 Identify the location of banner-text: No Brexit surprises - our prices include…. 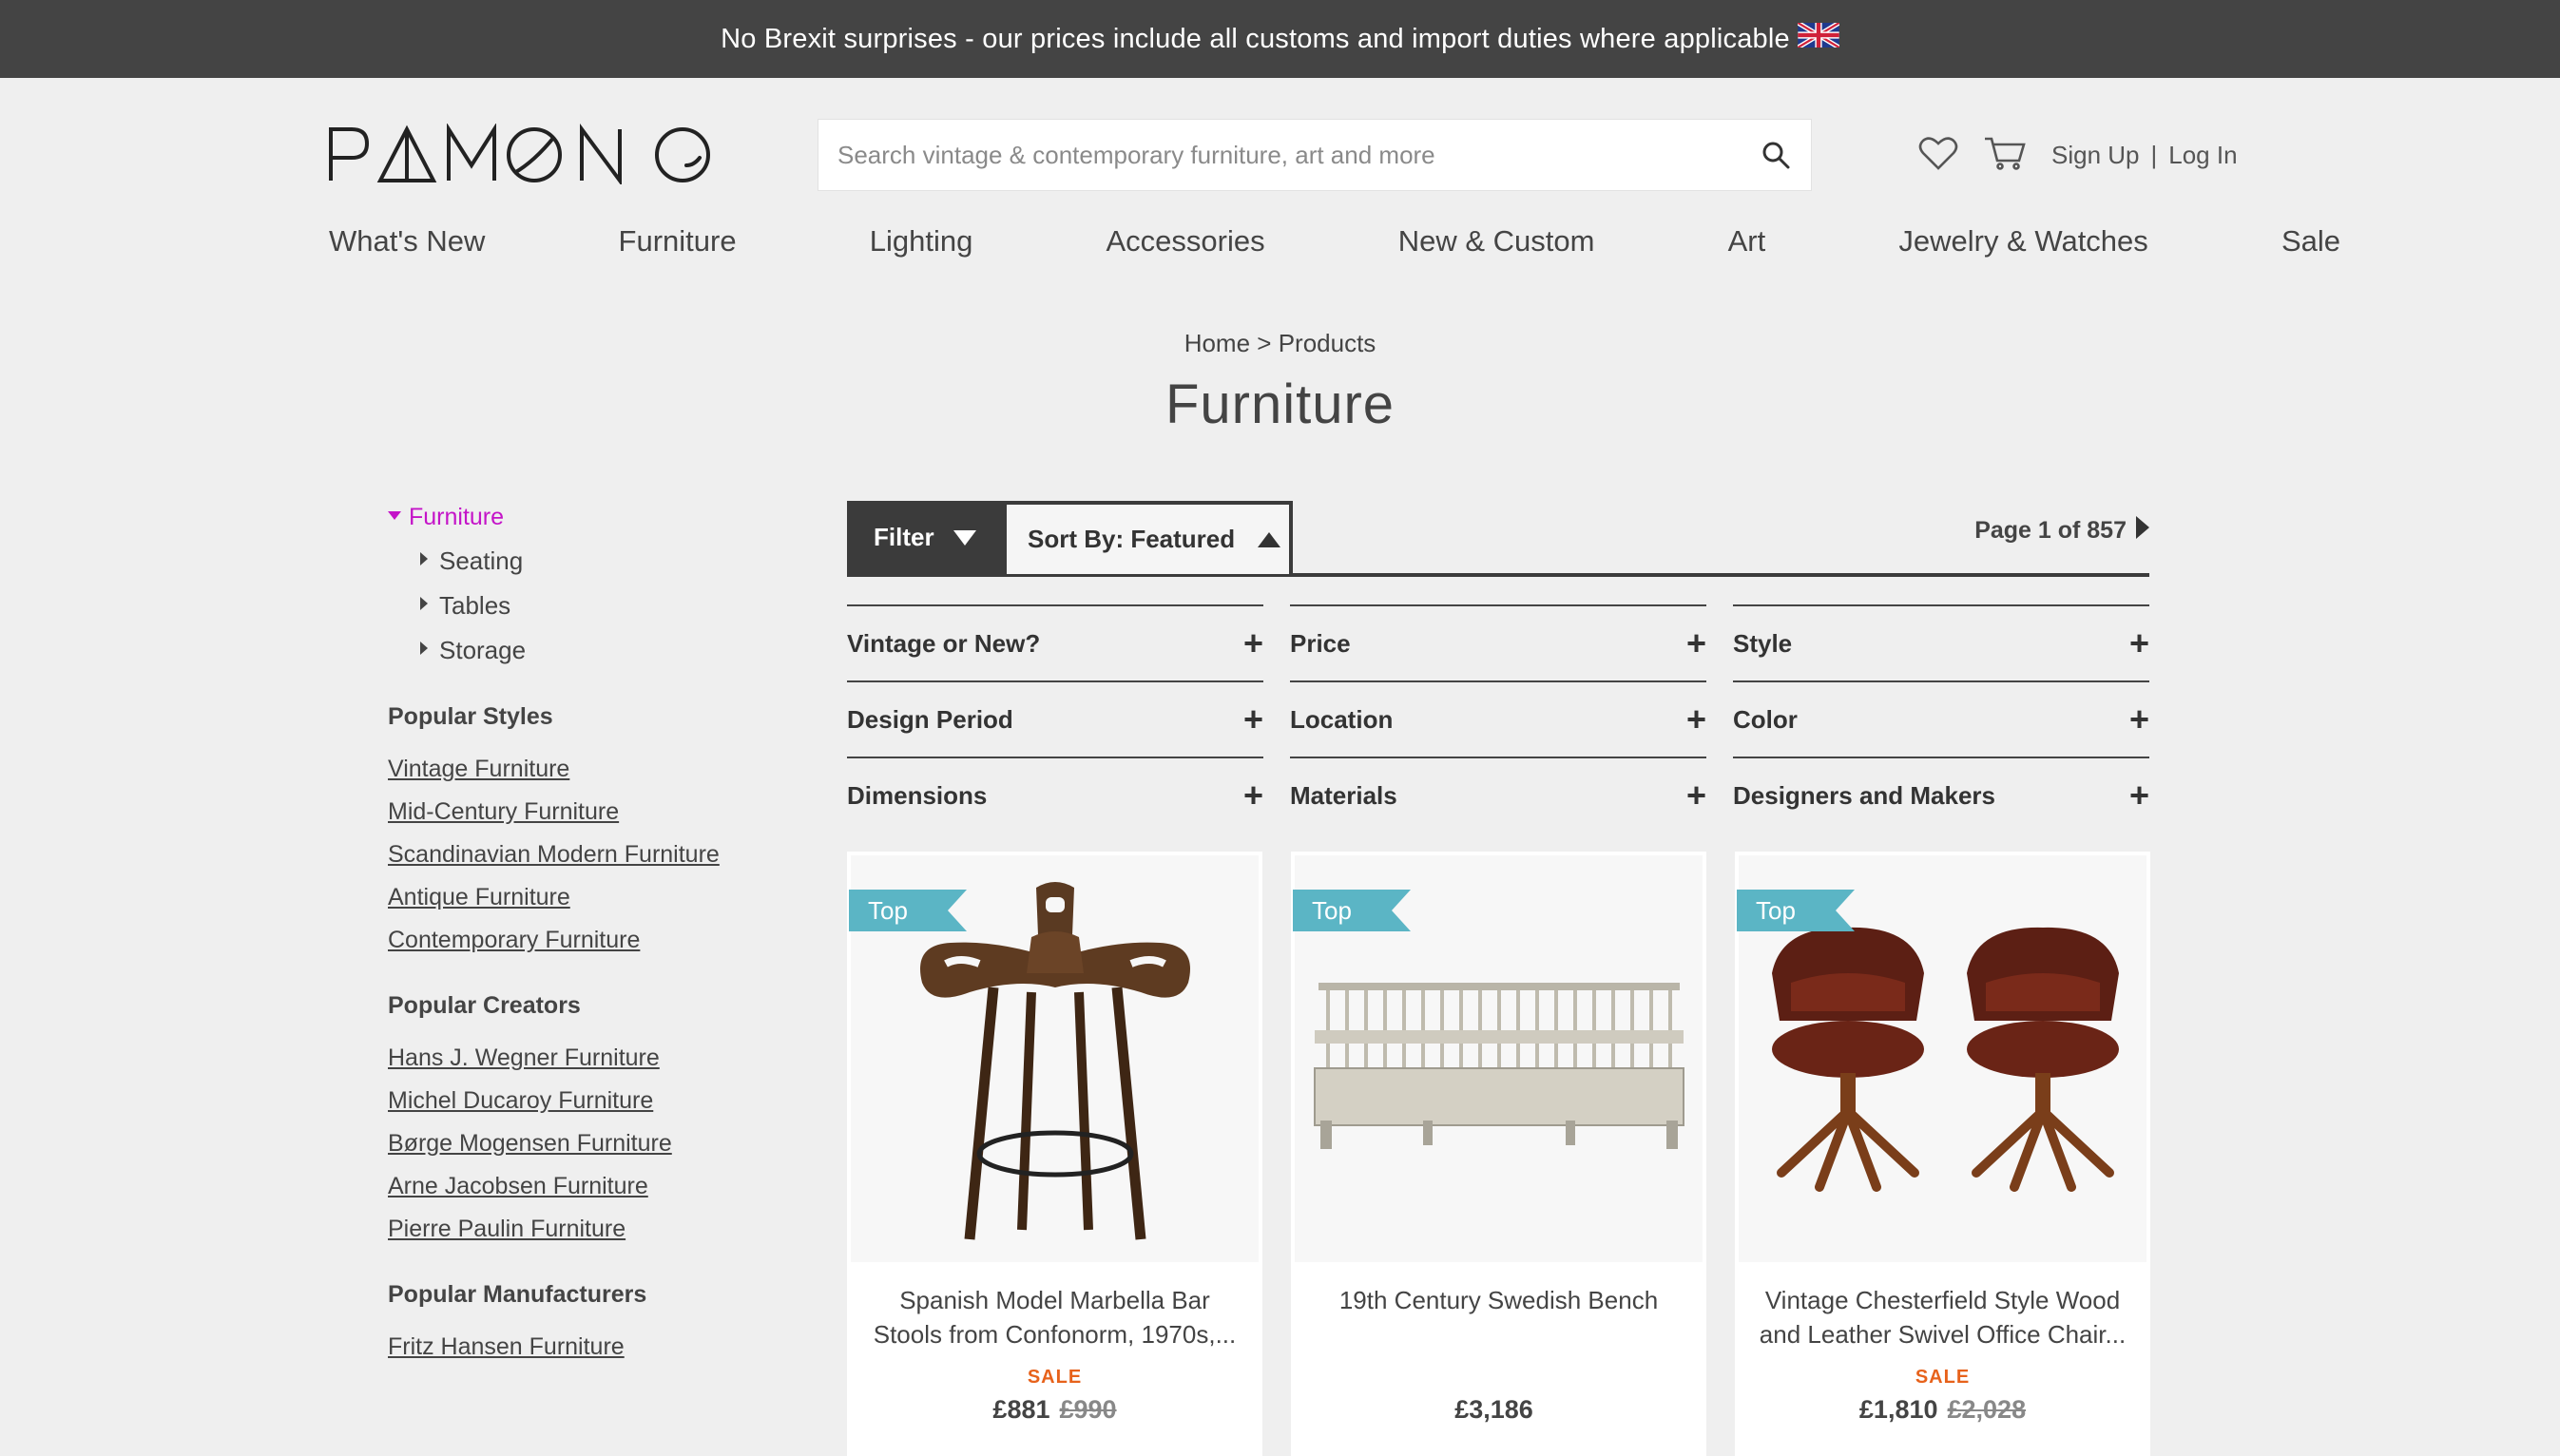
(1255, 38).